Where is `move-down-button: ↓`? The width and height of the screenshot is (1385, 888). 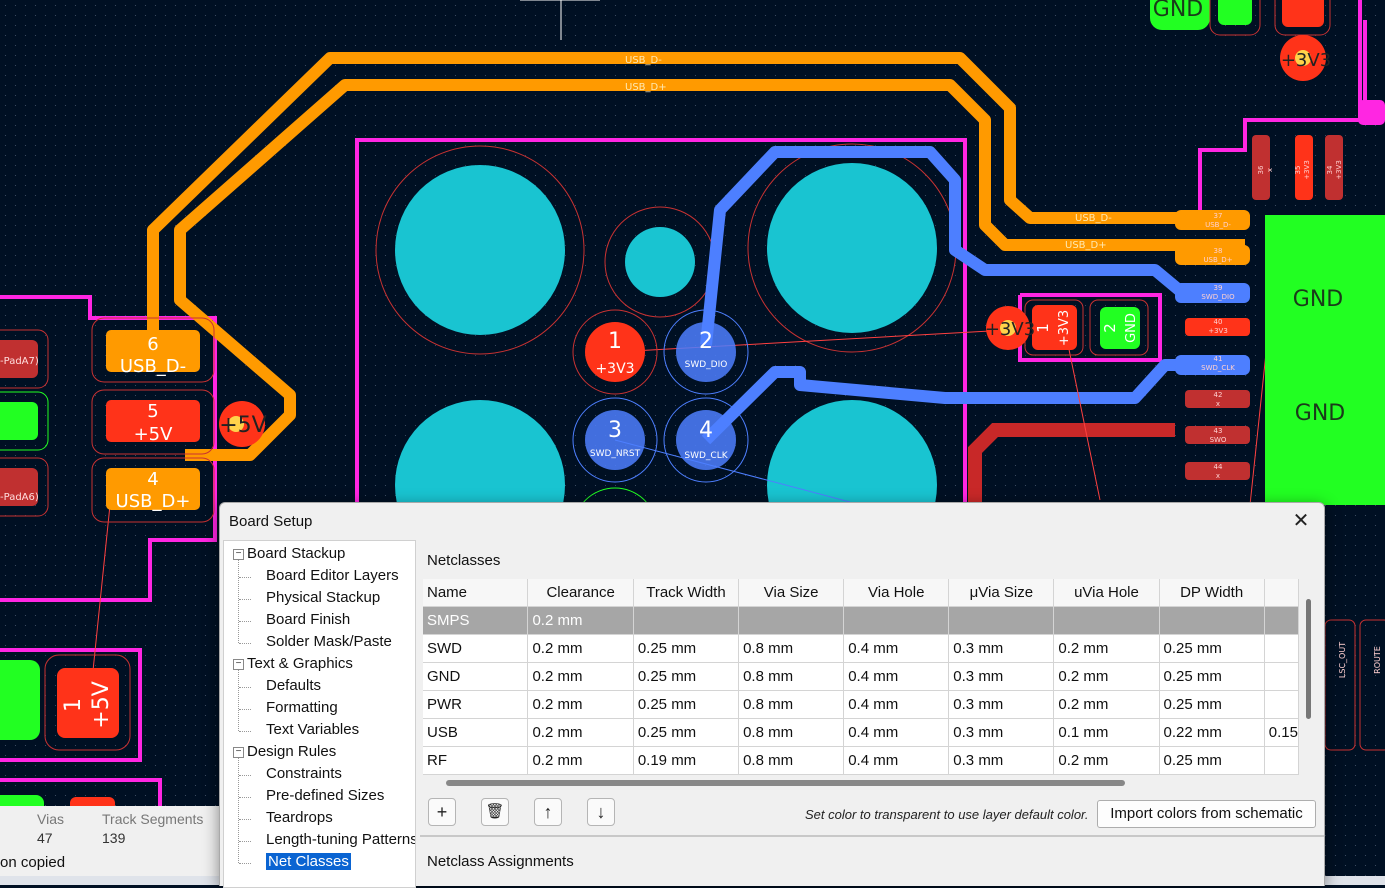
move-down-button: ↓ is located at coordinates (601, 812).